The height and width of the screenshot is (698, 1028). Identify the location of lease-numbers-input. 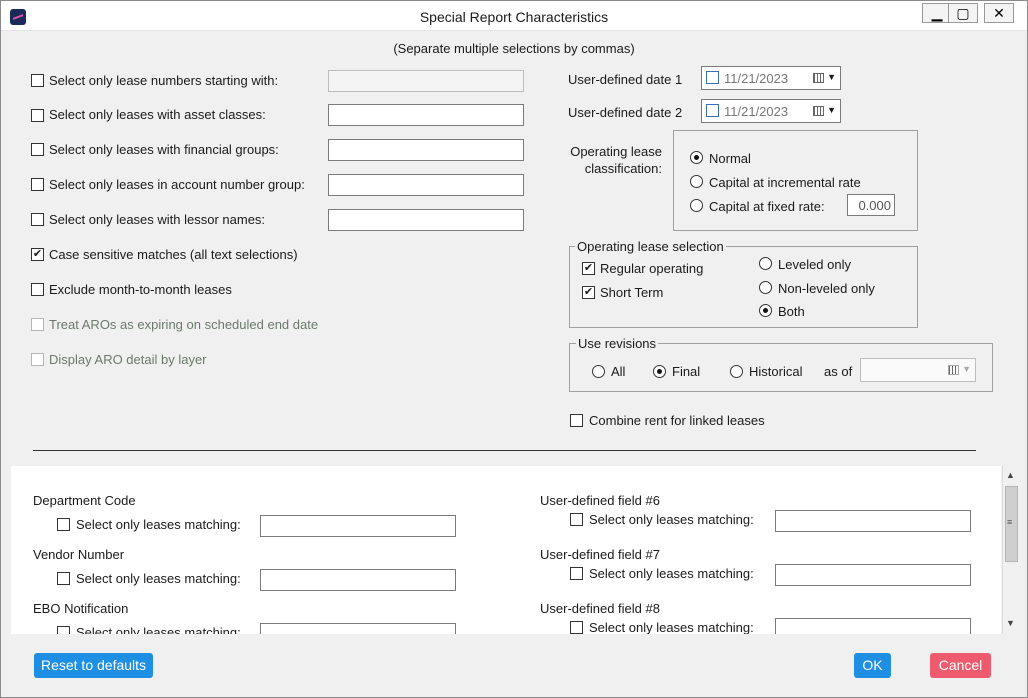
(426, 81).